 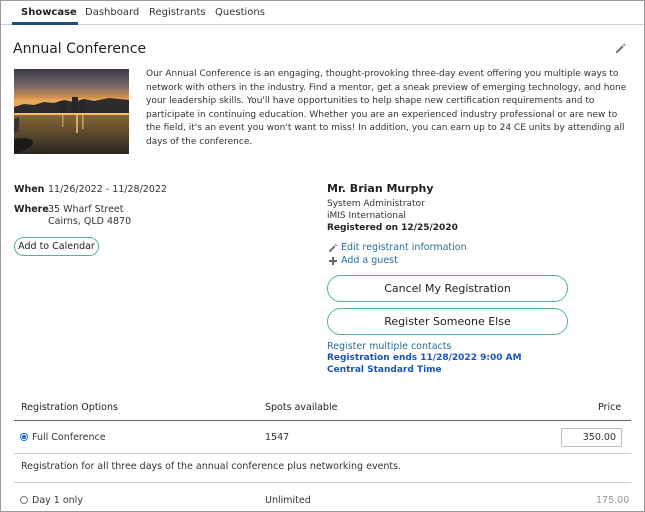 What do you see at coordinates (71, 111) in the screenshot?
I see `event-photo` at bounding box center [71, 111].